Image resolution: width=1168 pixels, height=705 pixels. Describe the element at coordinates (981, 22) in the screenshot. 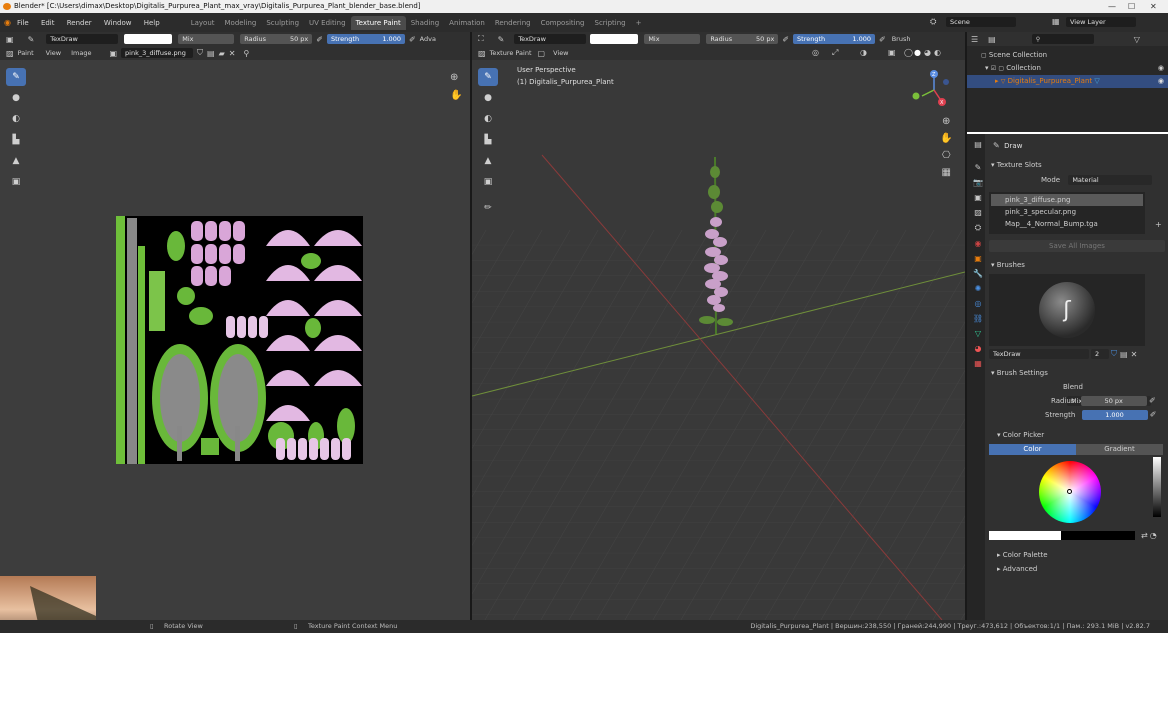

I see `scene-selector: Scene` at that location.